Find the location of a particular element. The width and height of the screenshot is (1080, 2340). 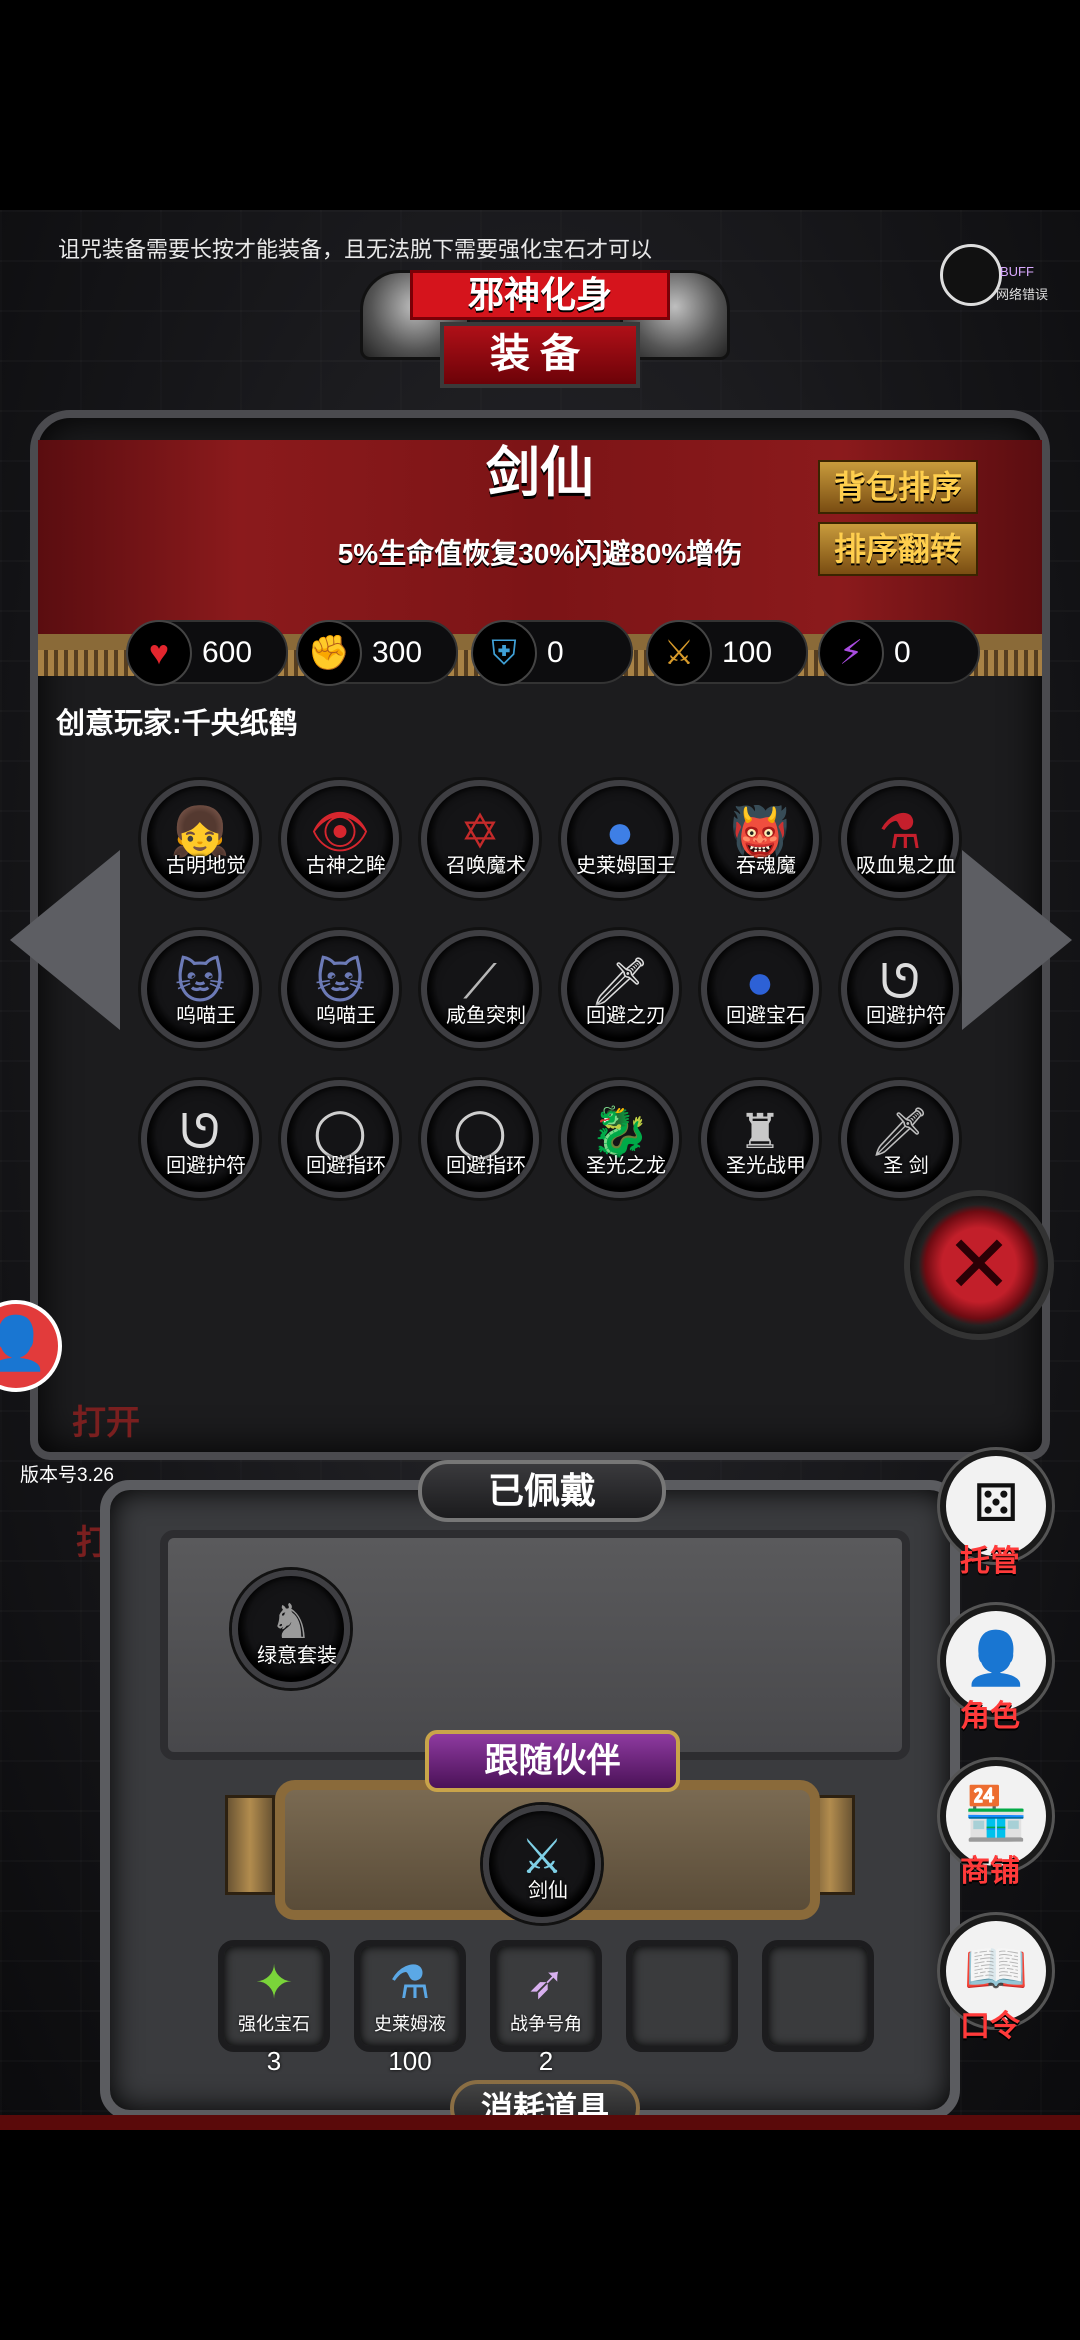

player-name: 创意玩家:千央纸鹤 is located at coordinates (177, 724).